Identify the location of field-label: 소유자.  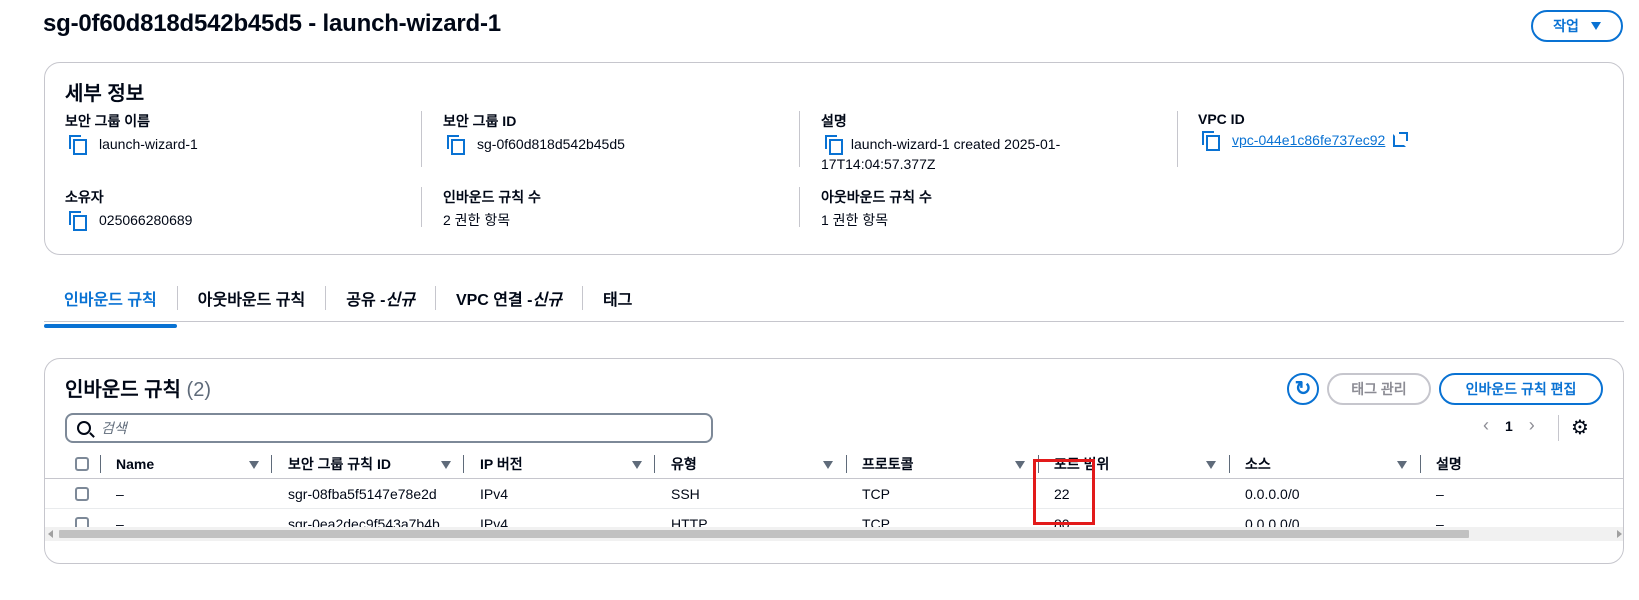
(84, 197).